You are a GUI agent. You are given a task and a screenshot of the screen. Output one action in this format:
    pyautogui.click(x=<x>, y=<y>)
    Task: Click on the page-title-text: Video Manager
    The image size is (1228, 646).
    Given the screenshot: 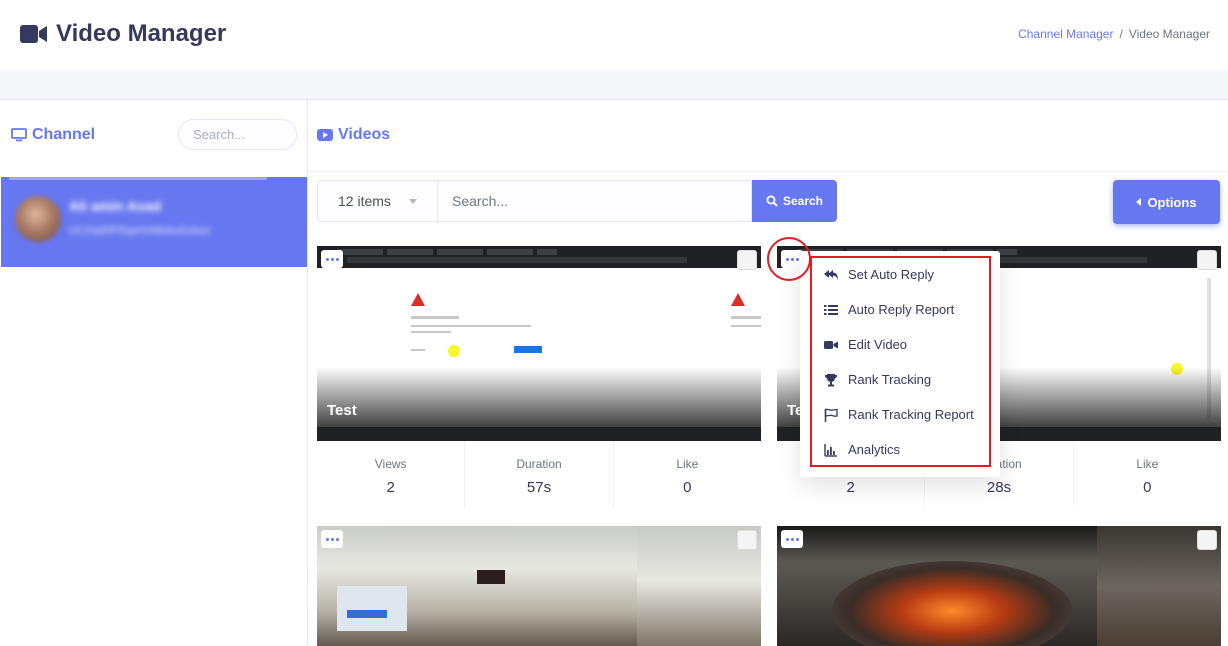 What is the action you would take?
    pyautogui.click(x=141, y=33)
    